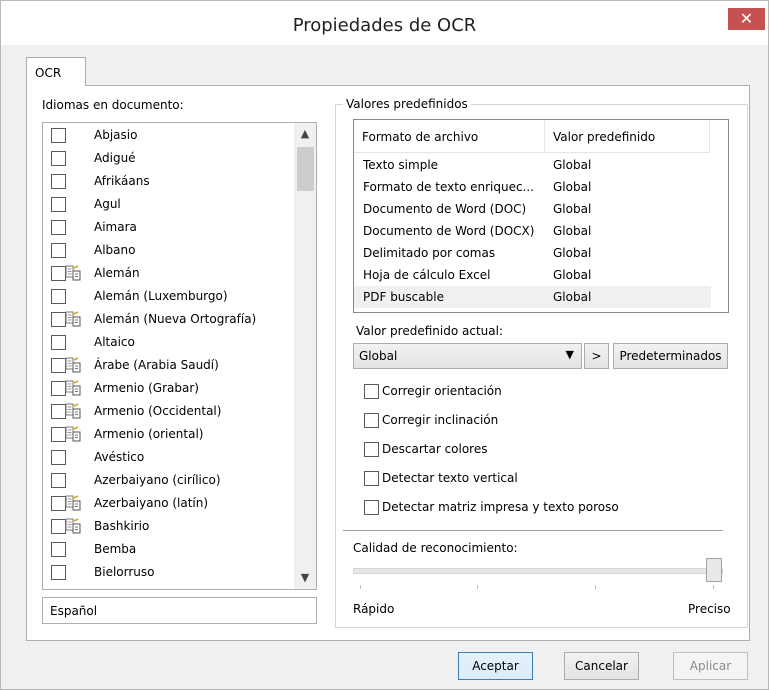  I want to click on table-row: Documento de Word (DOCX) Global, so click(532, 231).